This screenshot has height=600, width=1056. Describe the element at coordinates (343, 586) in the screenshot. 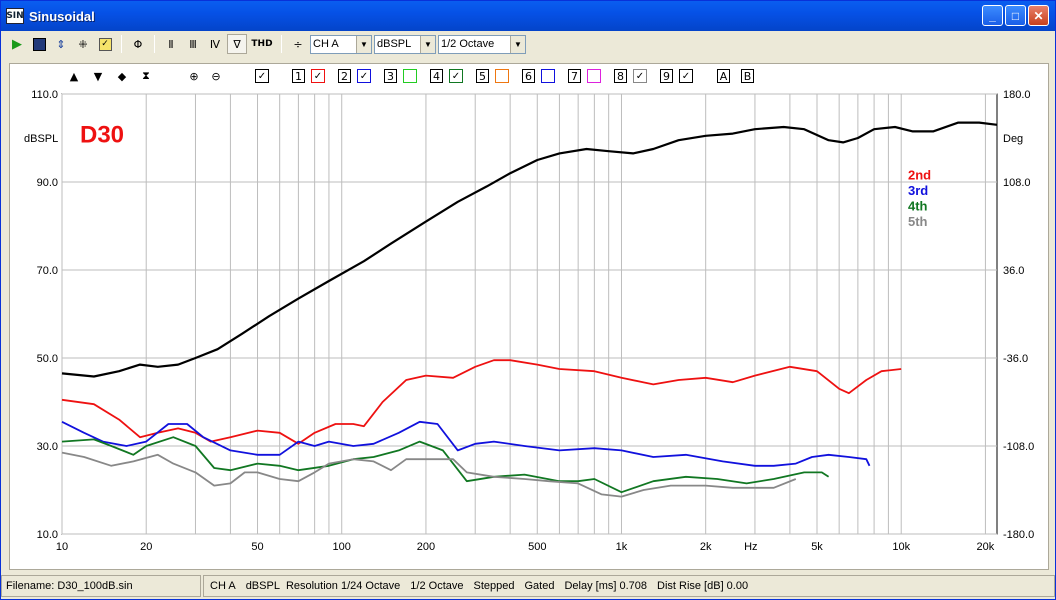

I see `status-resolution: Resolution 1/24 Octave` at that location.